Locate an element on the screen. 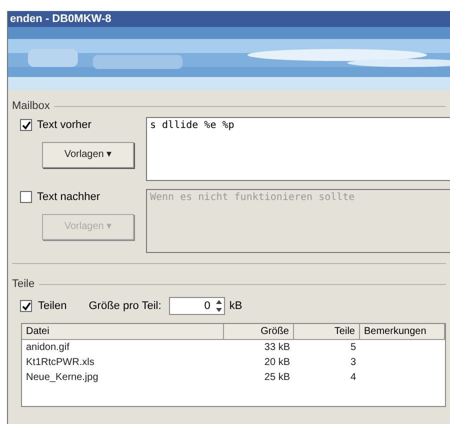  checkbox-label: Text vorher is located at coordinates (64, 125).